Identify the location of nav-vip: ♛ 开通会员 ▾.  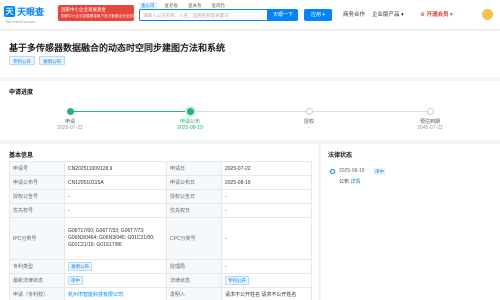
(436, 15).